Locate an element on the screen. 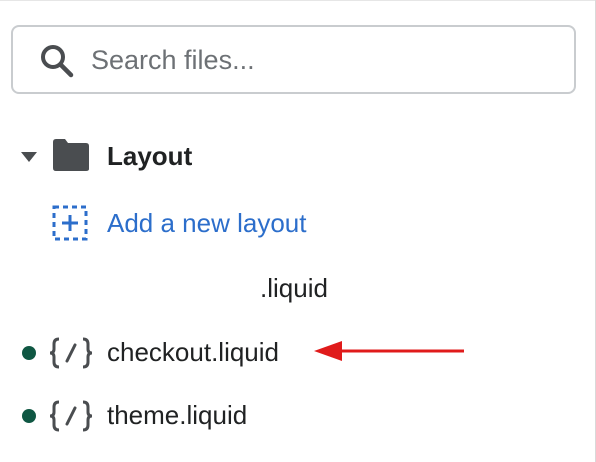 The image size is (596, 462). file-label: theme.liquid is located at coordinates (177, 415).